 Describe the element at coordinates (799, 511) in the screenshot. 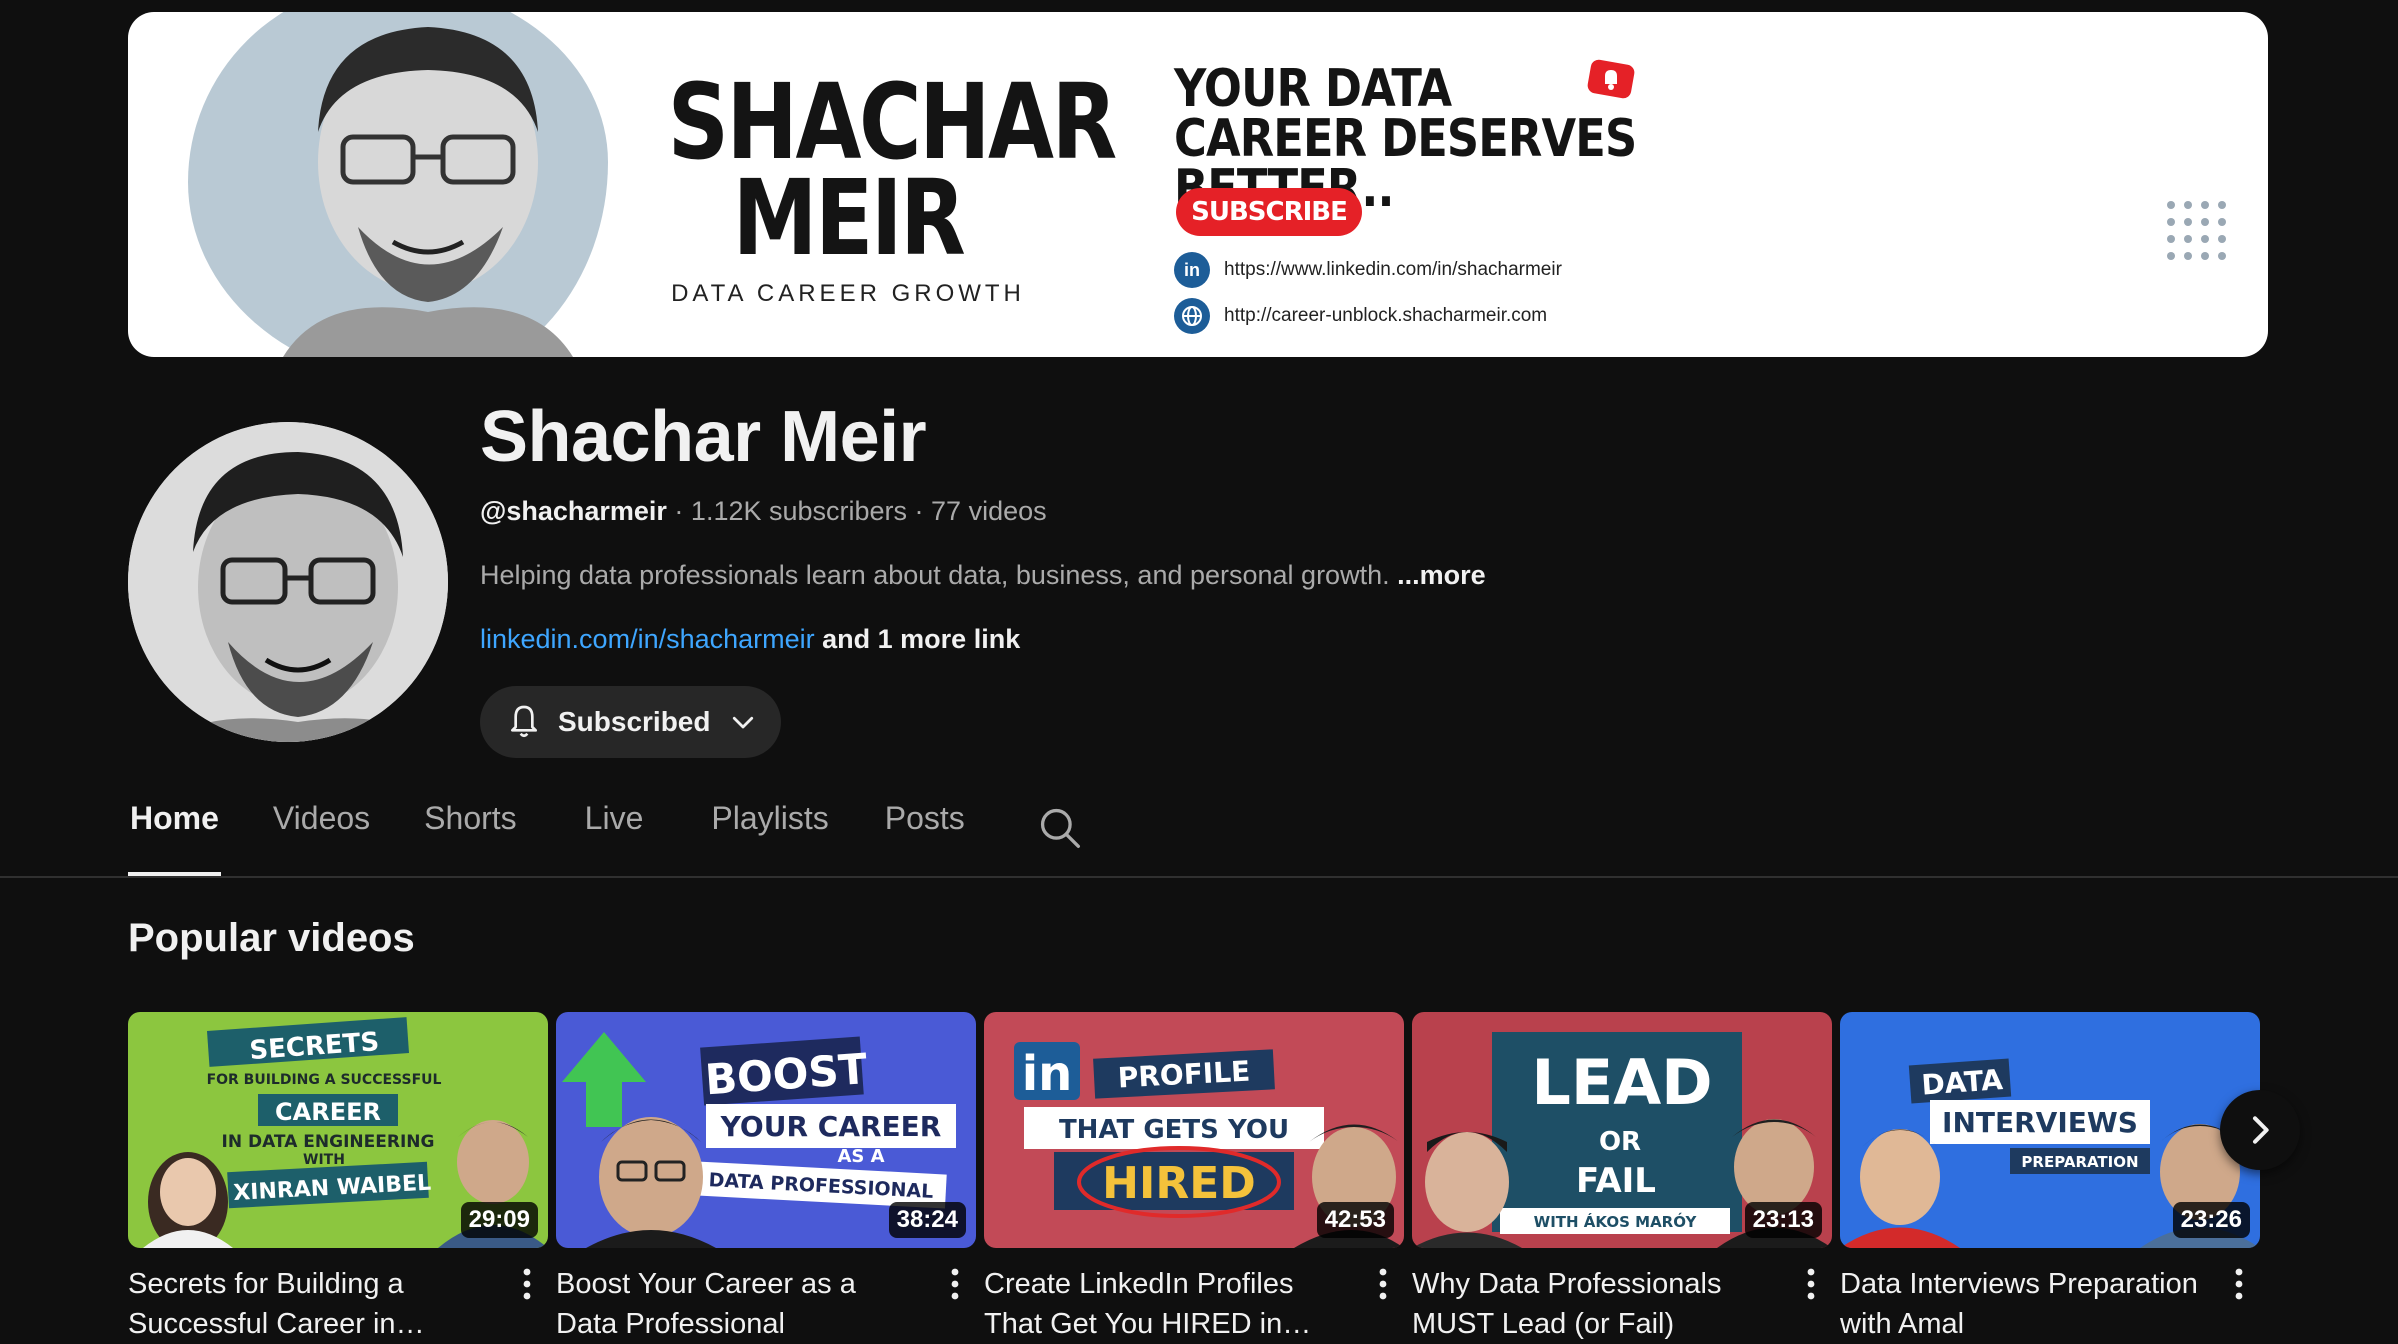

I see `subscriber-count: 1.12K subscribers` at that location.